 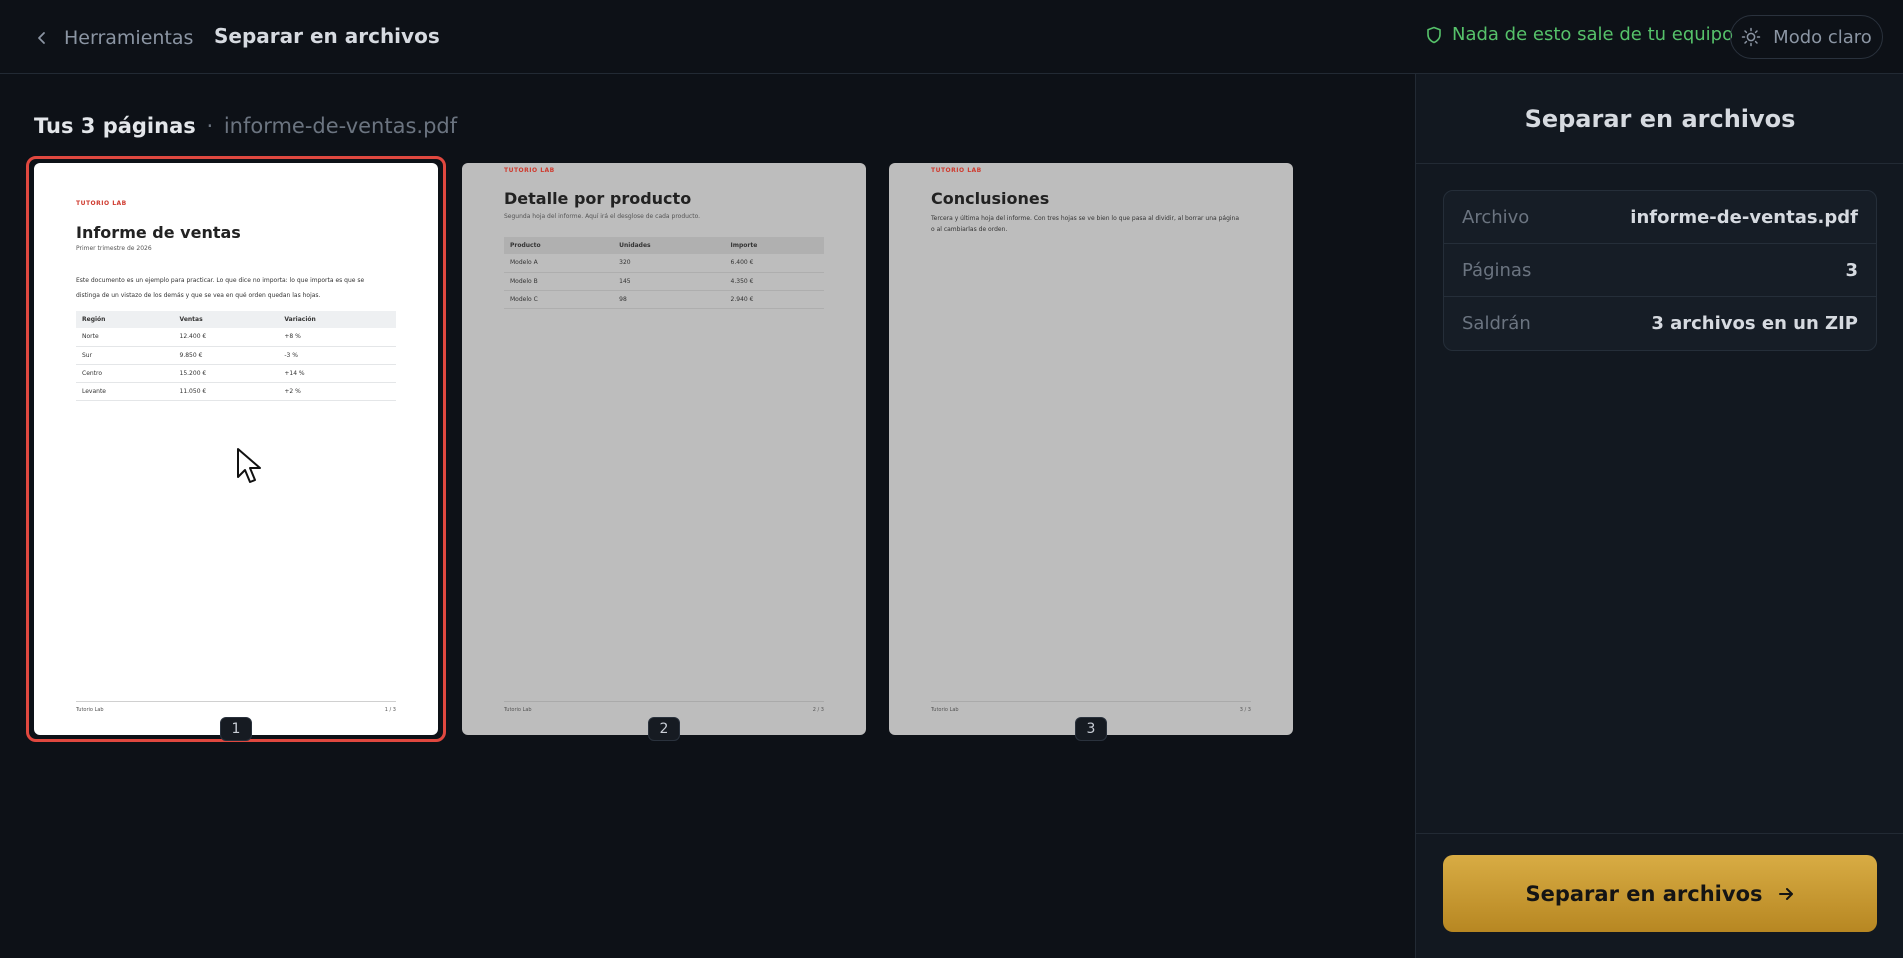 What do you see at coordinates (337, 373) in the screenshot?
I see `table-cell: +14 %` at bounding box center [337, 373].